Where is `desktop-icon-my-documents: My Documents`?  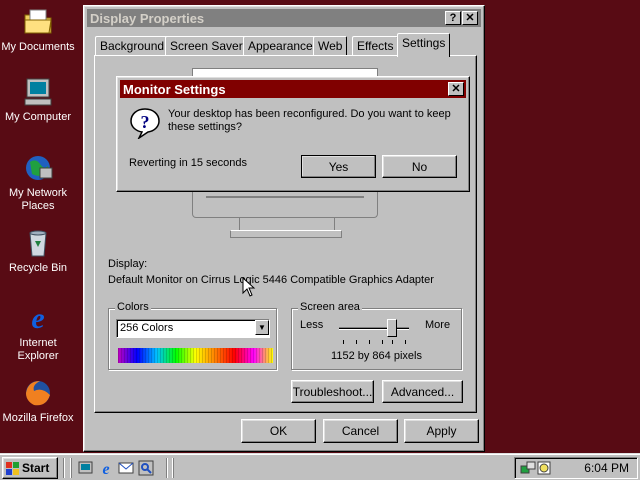
desktop-icon-my-documents: My Documents is located at coordinates (38, 30).